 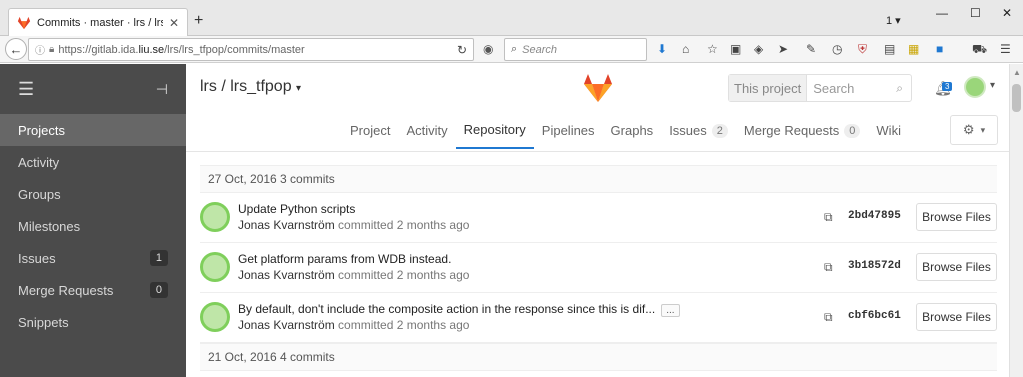 I want to click on browser-search-input: ⌕ Search, so click(x=575, y=49).